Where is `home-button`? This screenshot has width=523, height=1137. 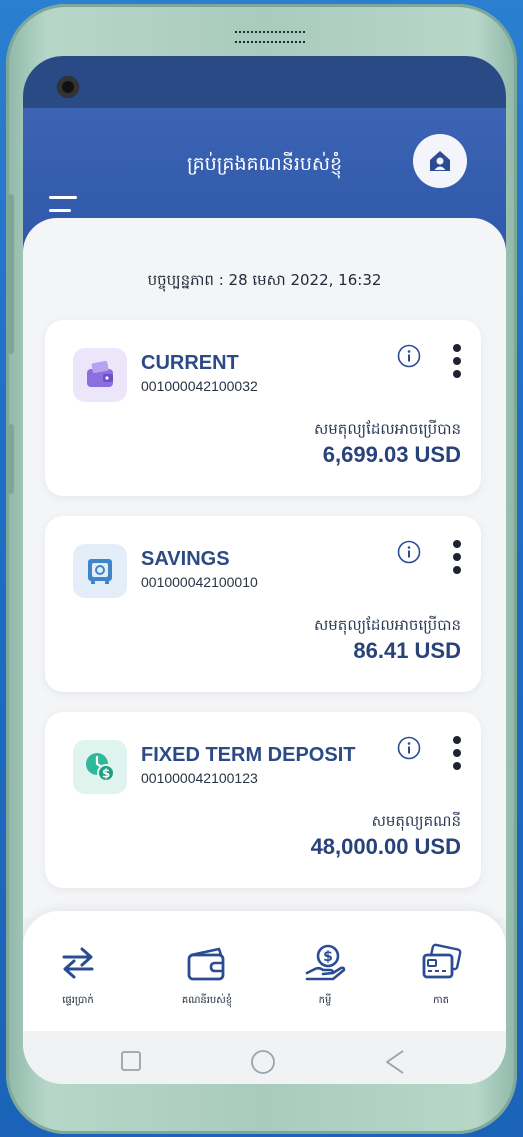 home-button is located at coordinates (440, 161).